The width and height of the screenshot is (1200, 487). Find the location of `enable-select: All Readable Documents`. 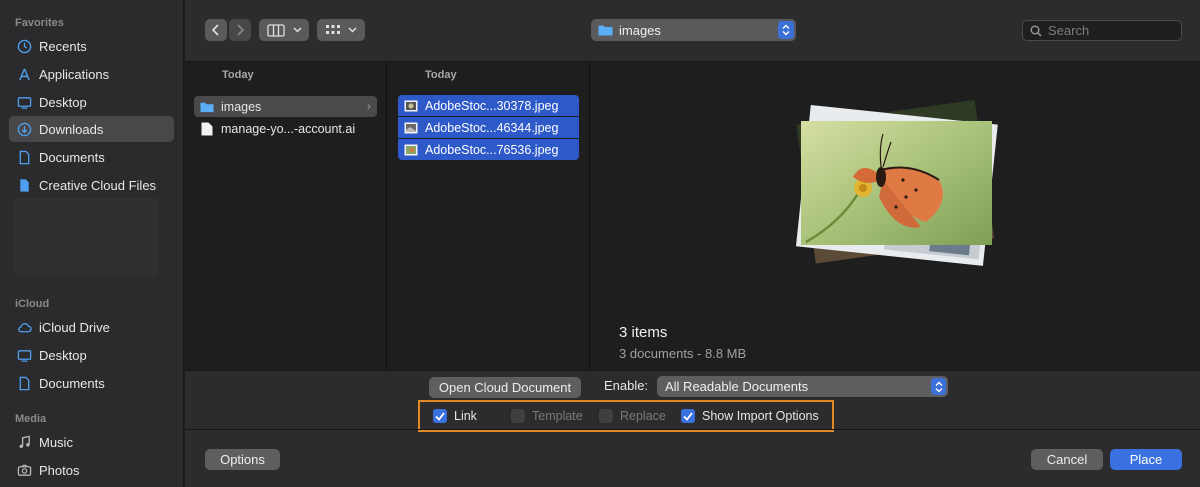

enable-select: All Readable Documents is located at coordinates (802, 386).